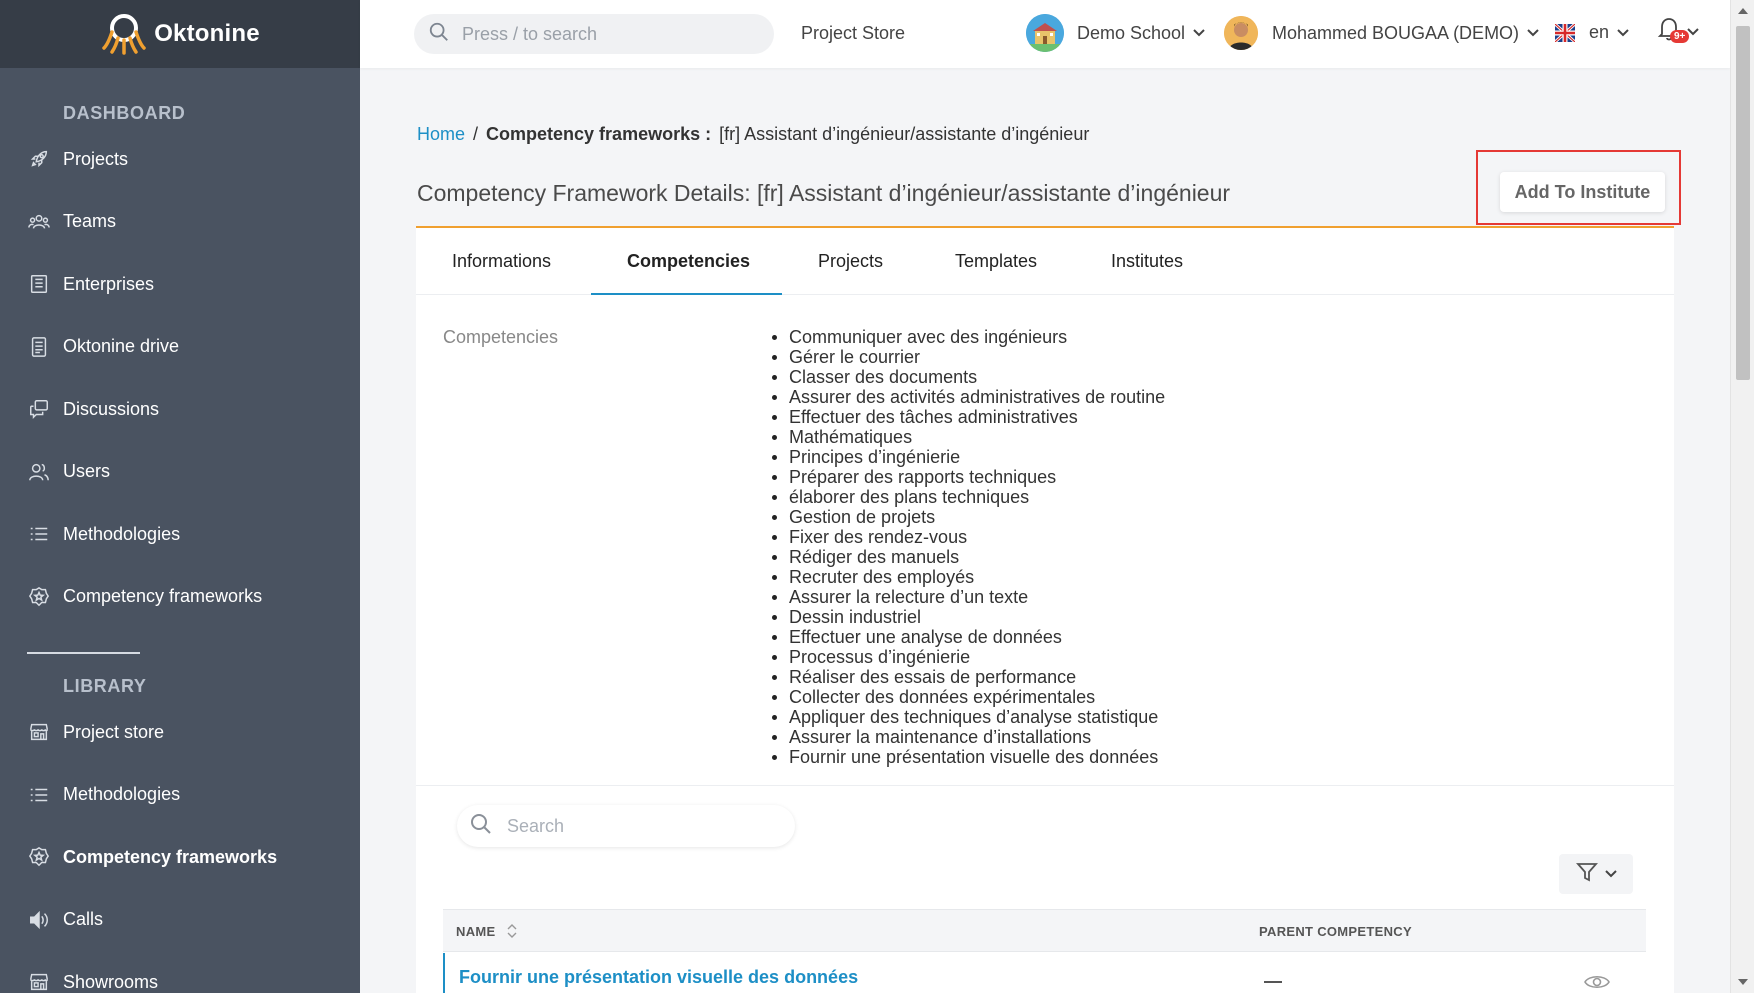 The height and width of the screenshot is (993, 1754). What do you see at coordinates (1592, 32) in the screenshot?
I see `language-selector: en` at bounding box center [1592, 32].